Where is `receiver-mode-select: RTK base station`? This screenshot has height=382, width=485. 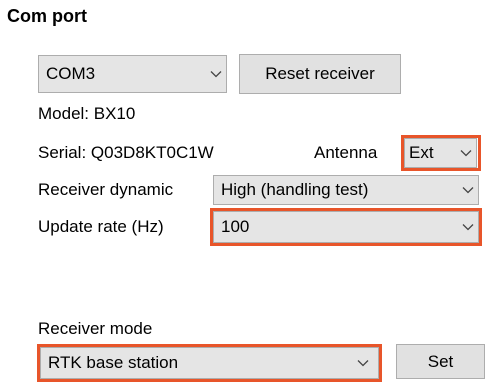 receiver-mode-select: RTK base station is located at coordinates (209, 363).